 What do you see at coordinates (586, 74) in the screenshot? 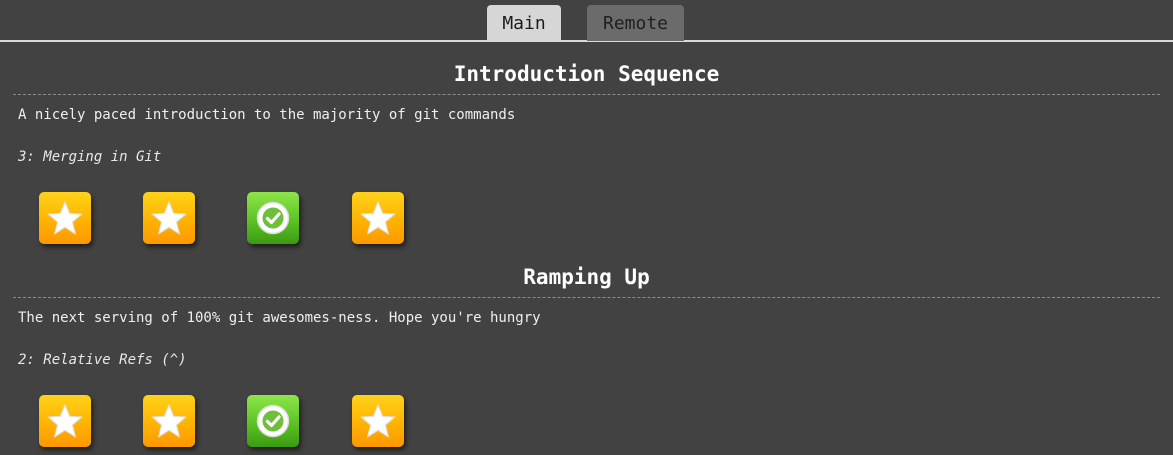
I see `section-title: Introduction Sequence` at bounding box center [586, 74].